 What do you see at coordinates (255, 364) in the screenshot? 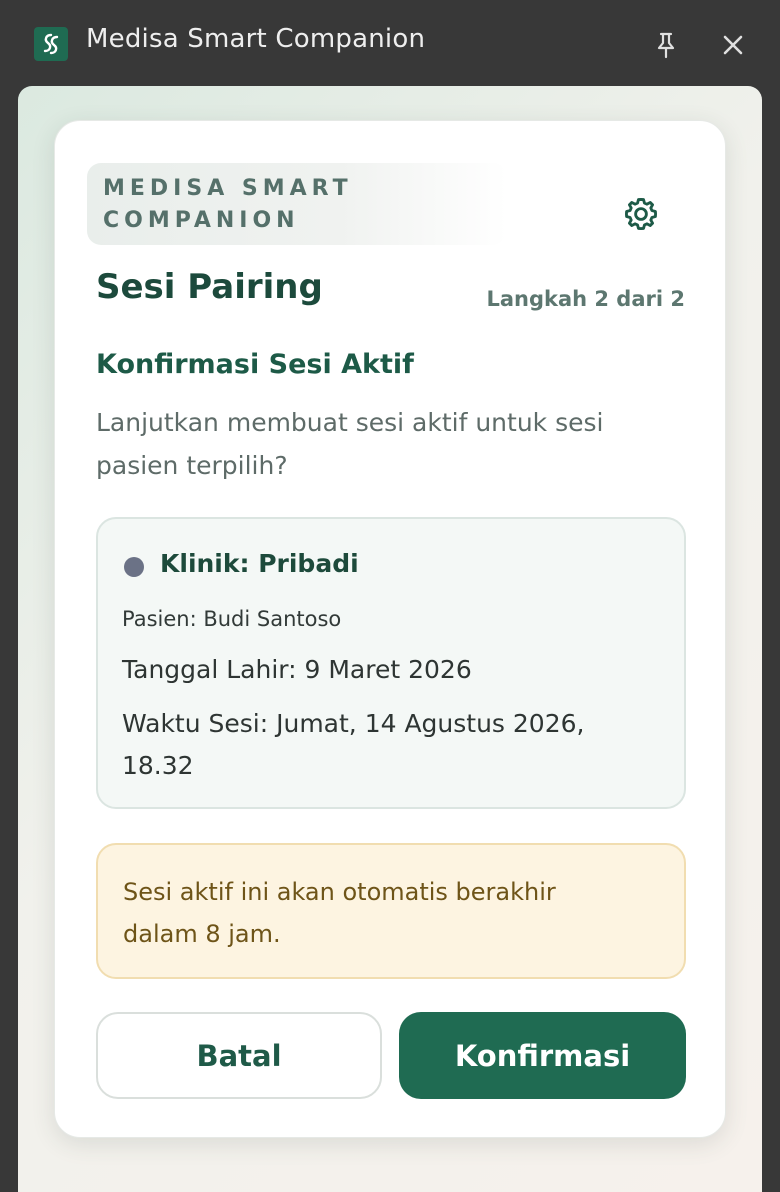
I see `section-title: Konfirmasi Sesi Aktif` at bounding box center [255, 364].